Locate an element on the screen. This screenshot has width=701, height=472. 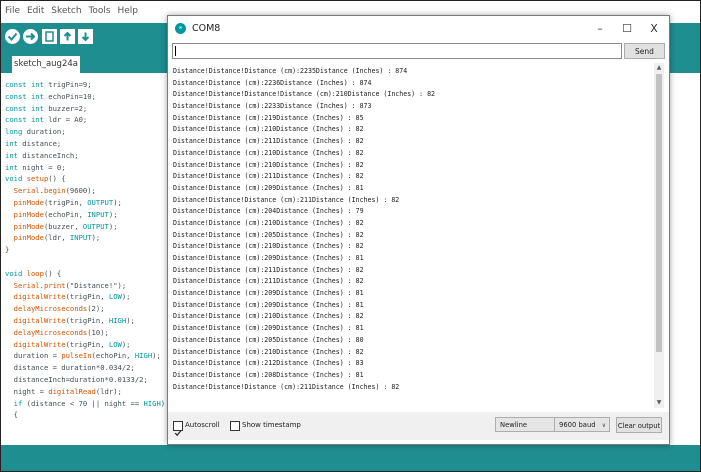
code-token: pinMode is located at coordinates (28, 226).